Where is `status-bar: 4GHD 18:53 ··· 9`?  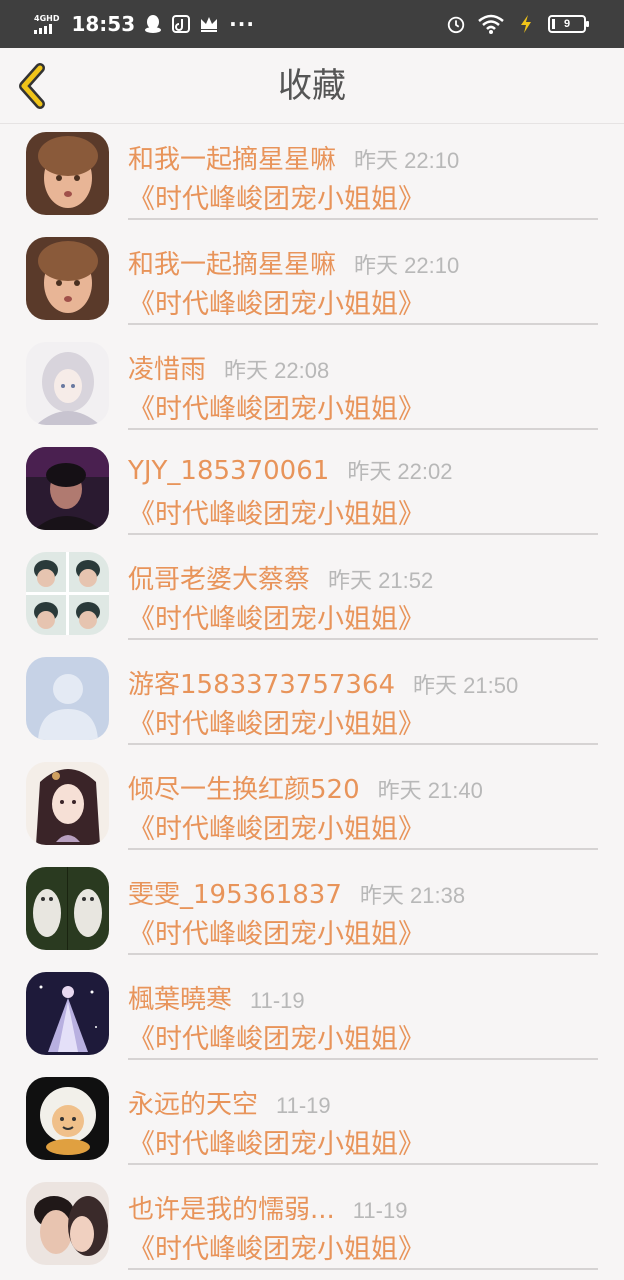
status-bar: 4GHD 18:53 ··· 9 is located at coordinates (312, 24).